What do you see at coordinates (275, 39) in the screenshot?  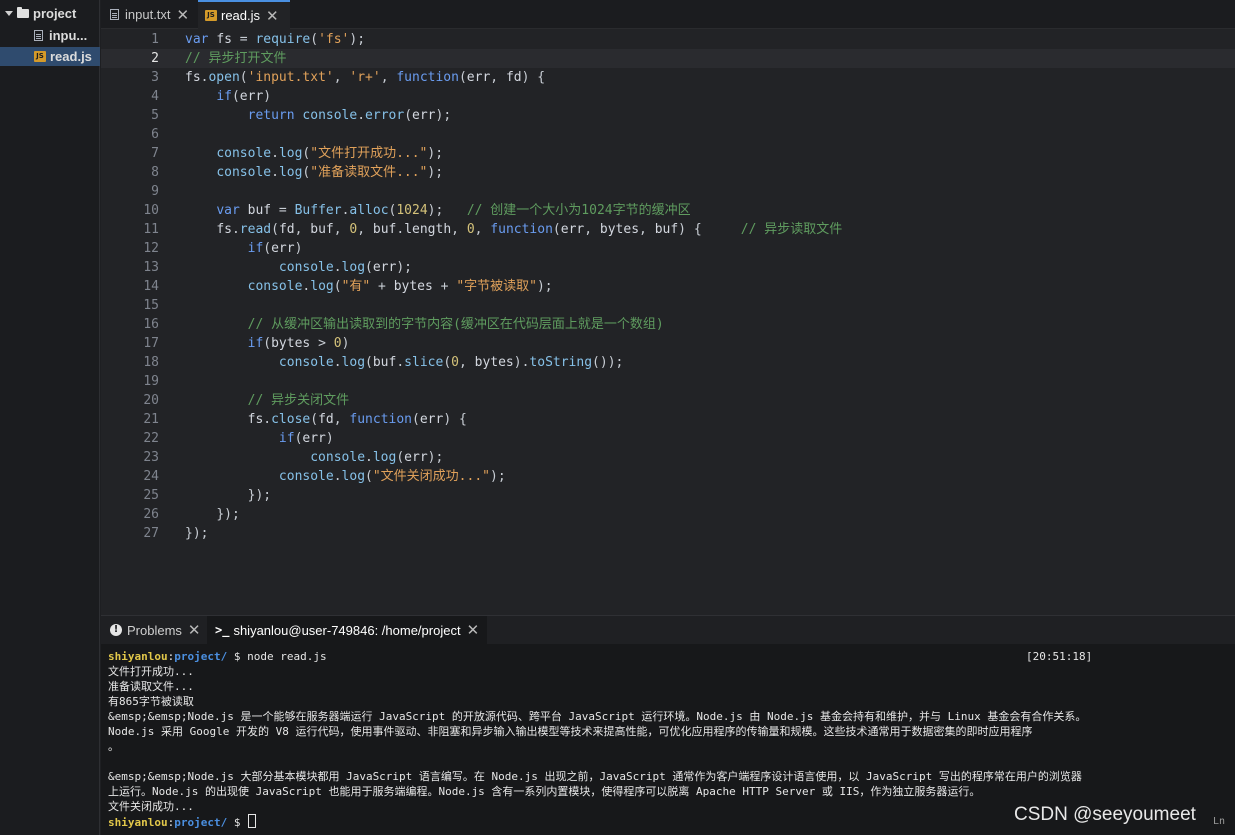 I see `code-line: var fs = require('fs');` at bounding box center [275, 39].